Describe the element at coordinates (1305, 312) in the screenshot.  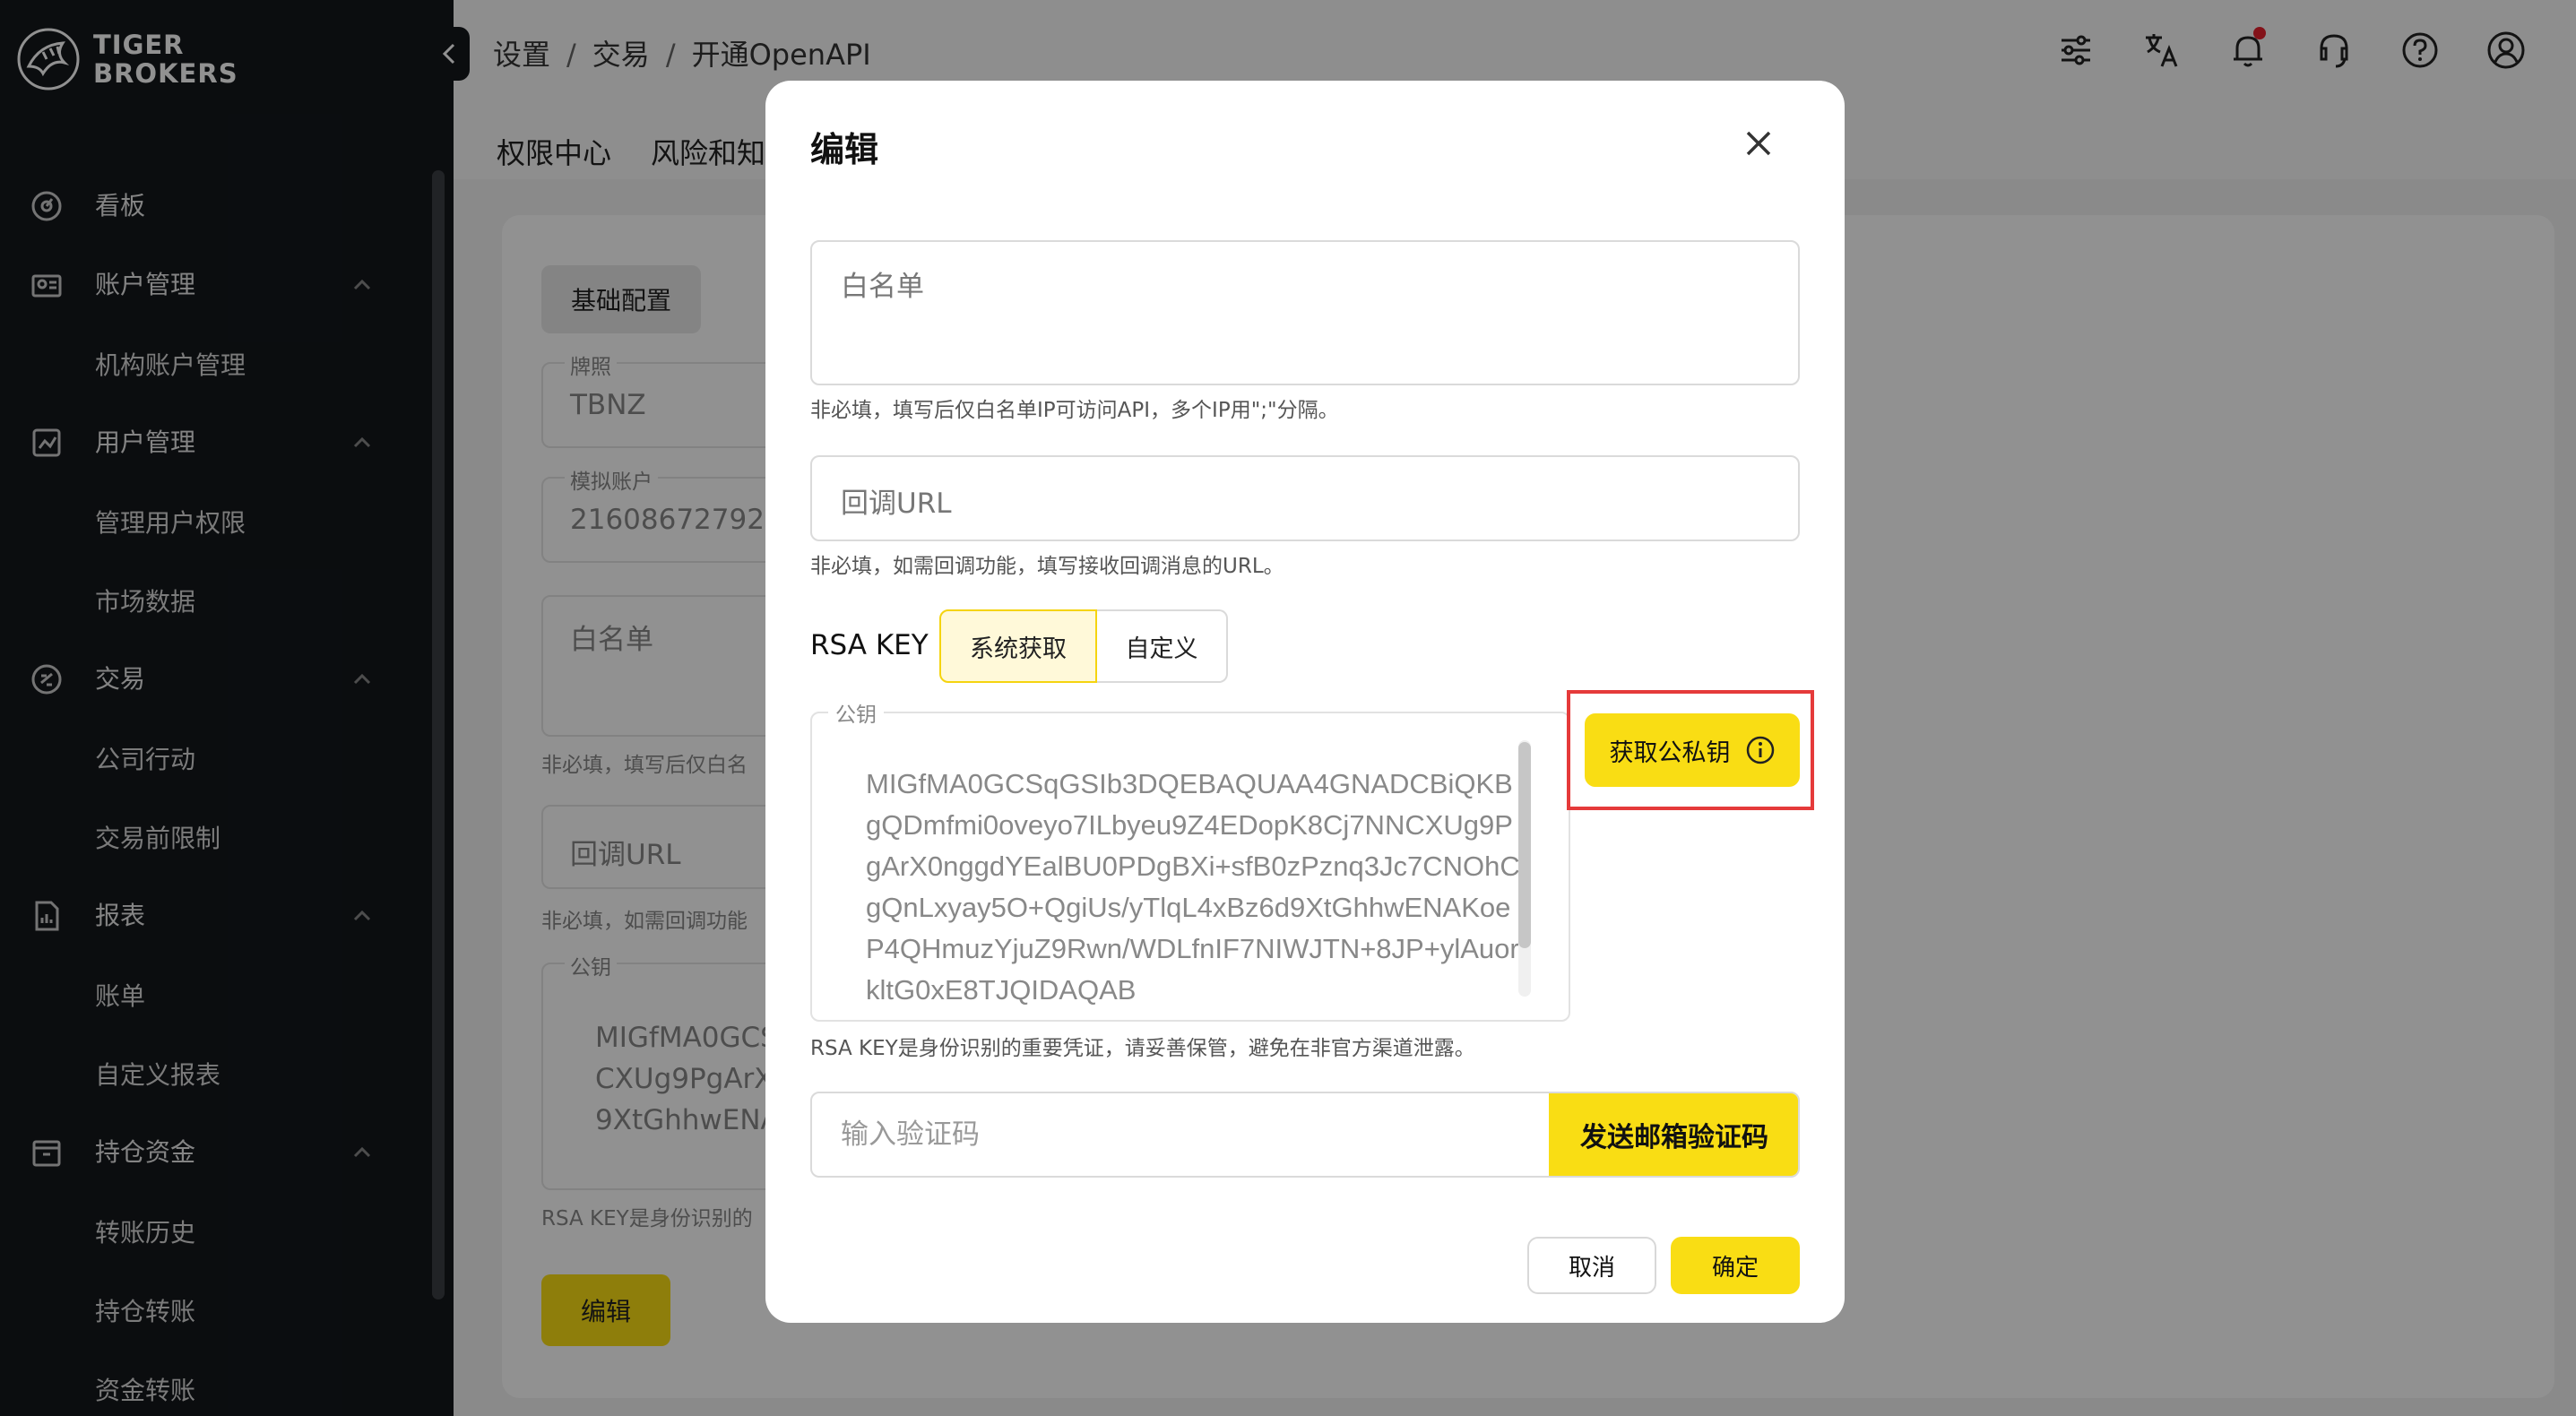
I see `whitelist-input: 白名单` at that location.